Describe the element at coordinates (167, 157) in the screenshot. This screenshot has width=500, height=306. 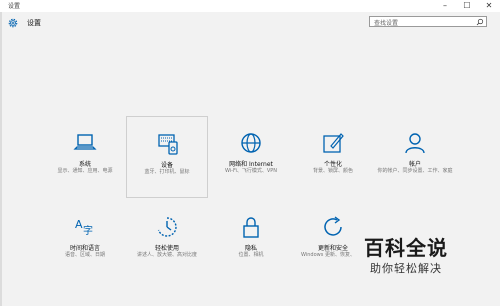
I see `tile-devices: 设备 蓝牙、打印机、鼠标` at that location.